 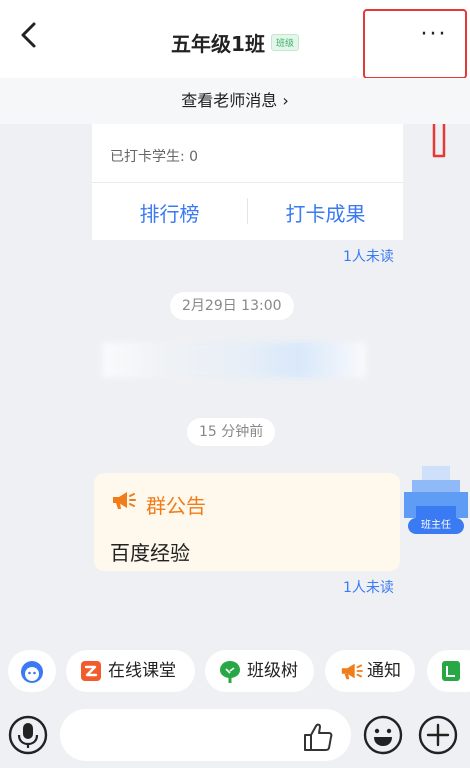 I want to click on notice-chip: 通知, so click(x=370, y=671).